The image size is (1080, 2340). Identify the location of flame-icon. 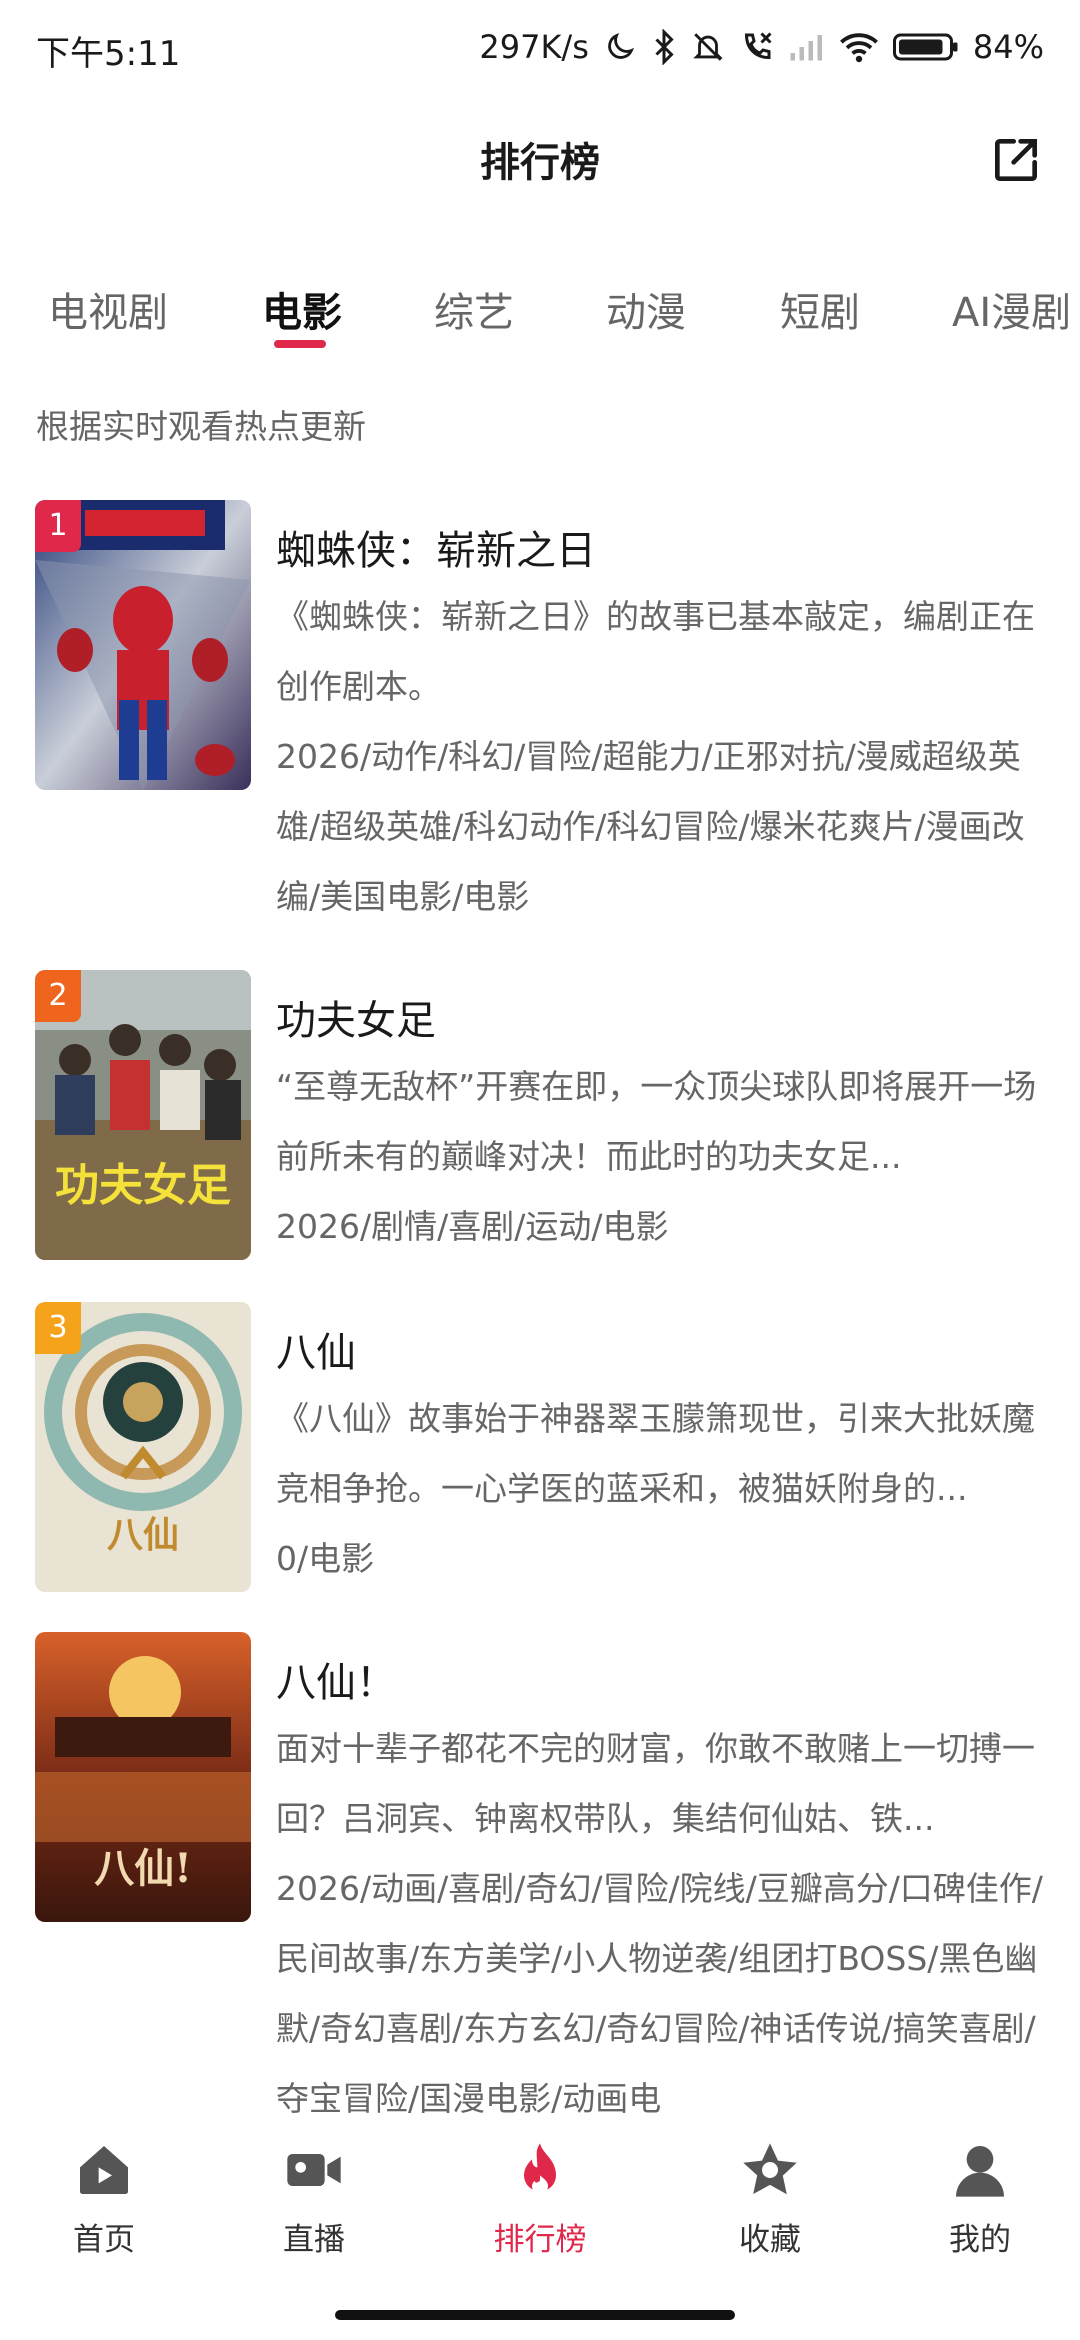
(540, 2168).